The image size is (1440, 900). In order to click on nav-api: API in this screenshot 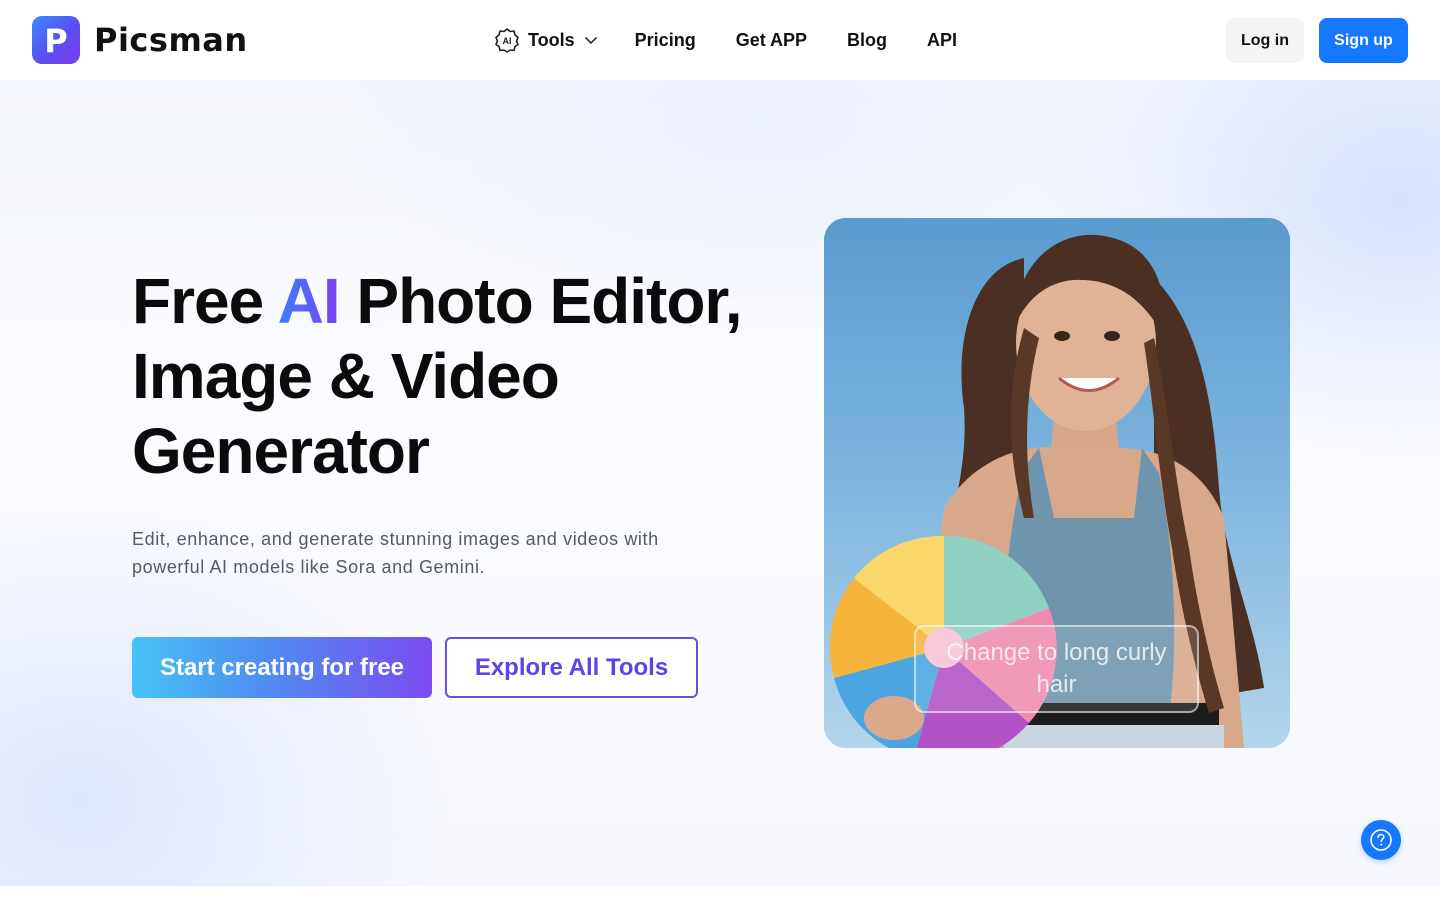, I will do `click(942, 40)`.